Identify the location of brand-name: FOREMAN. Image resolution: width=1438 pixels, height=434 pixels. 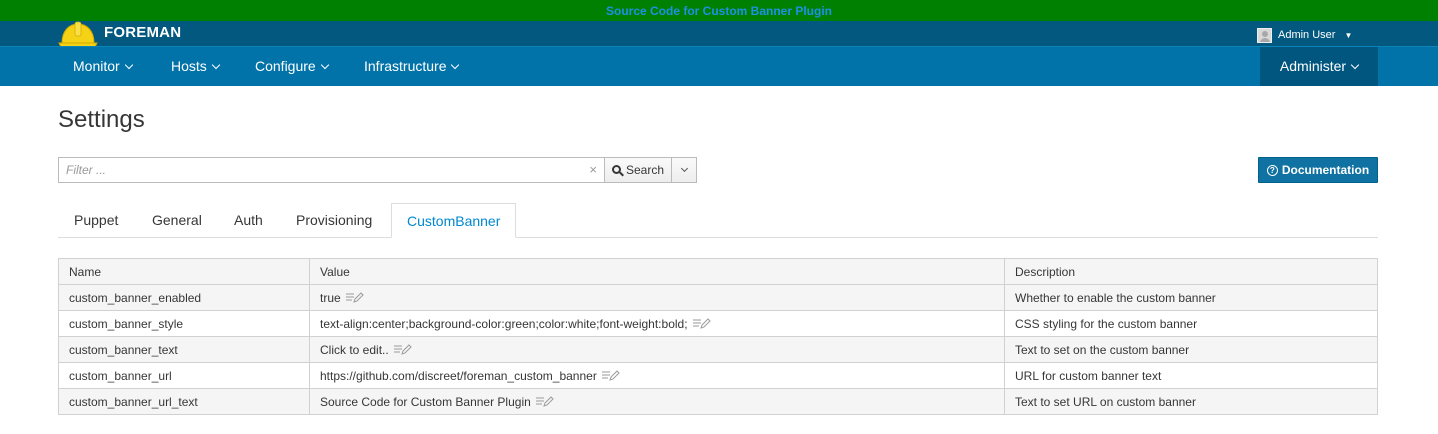
(142, 32).